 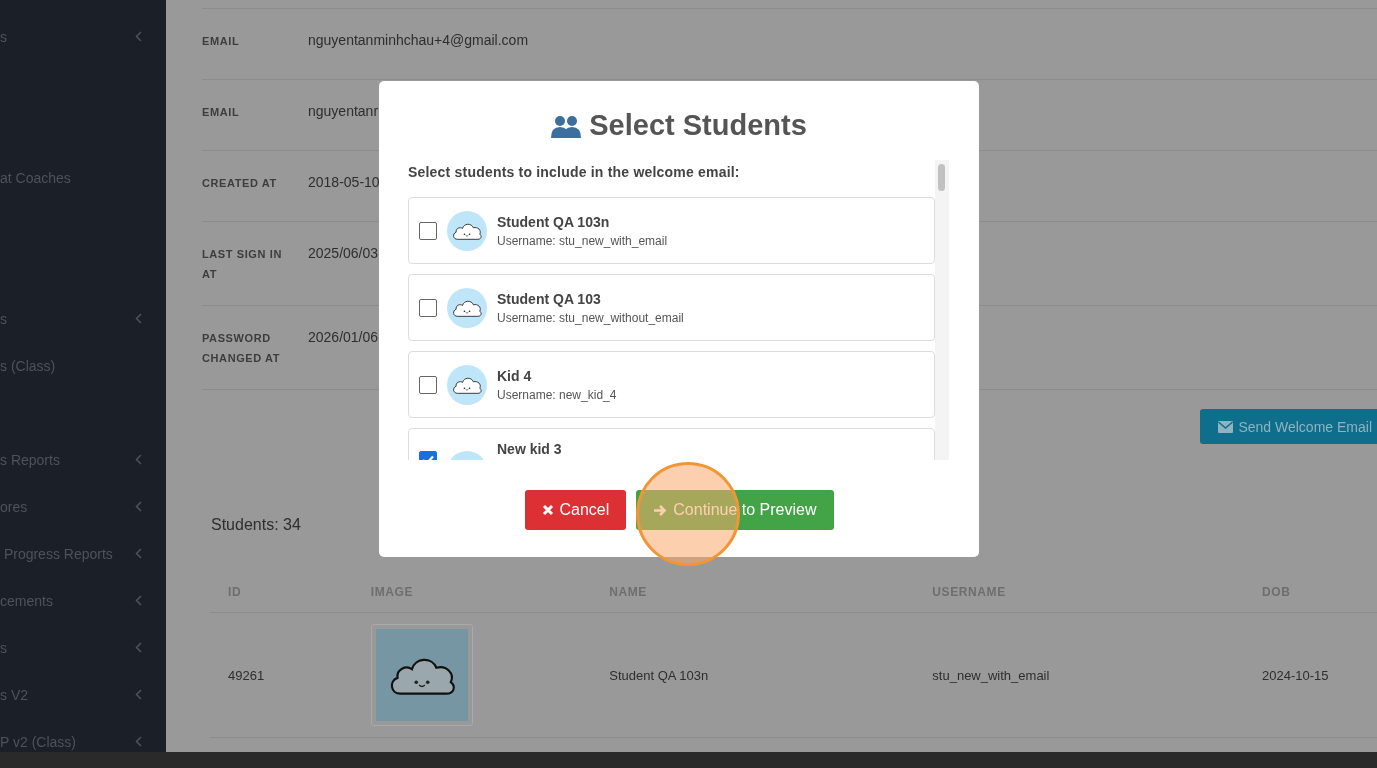 What do you see at coordinates (549, 298) in the screenshot?
I see `student-name: Student QA 103` at bounding box center [549, 298].